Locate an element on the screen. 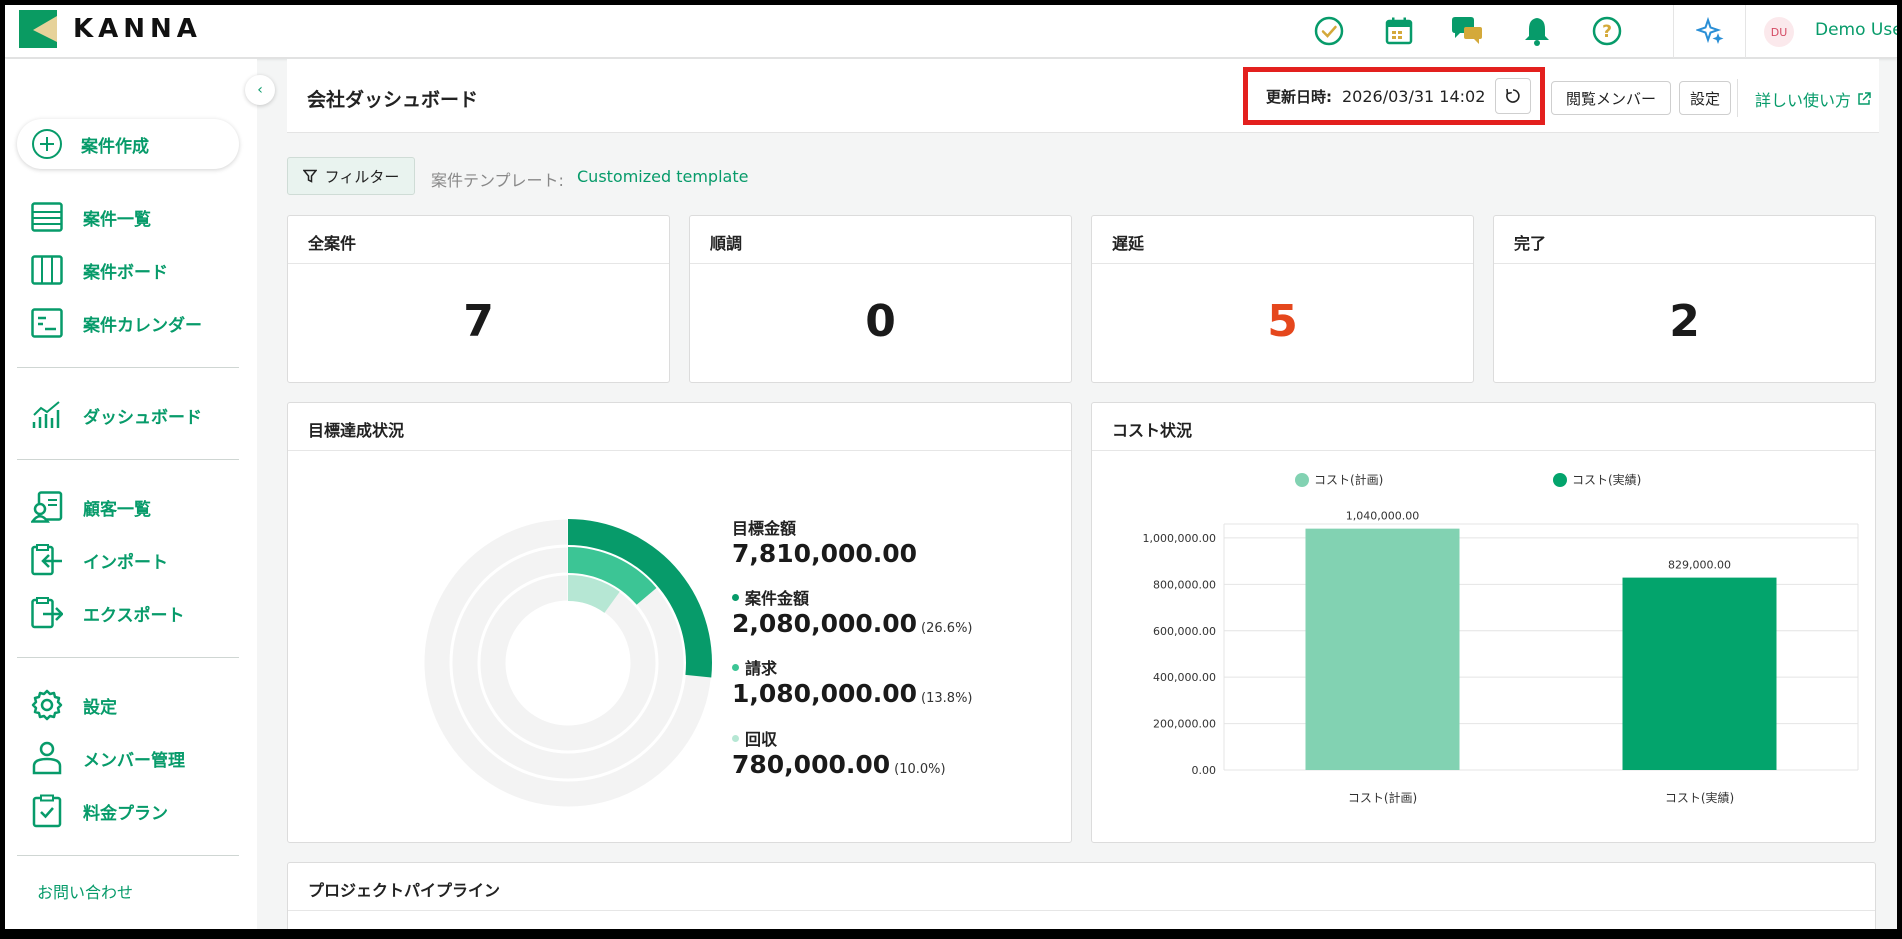 The width and height of the screenshot is (1902, 939). create-project-label: 案件作成 is located at coordinates (115, 146).